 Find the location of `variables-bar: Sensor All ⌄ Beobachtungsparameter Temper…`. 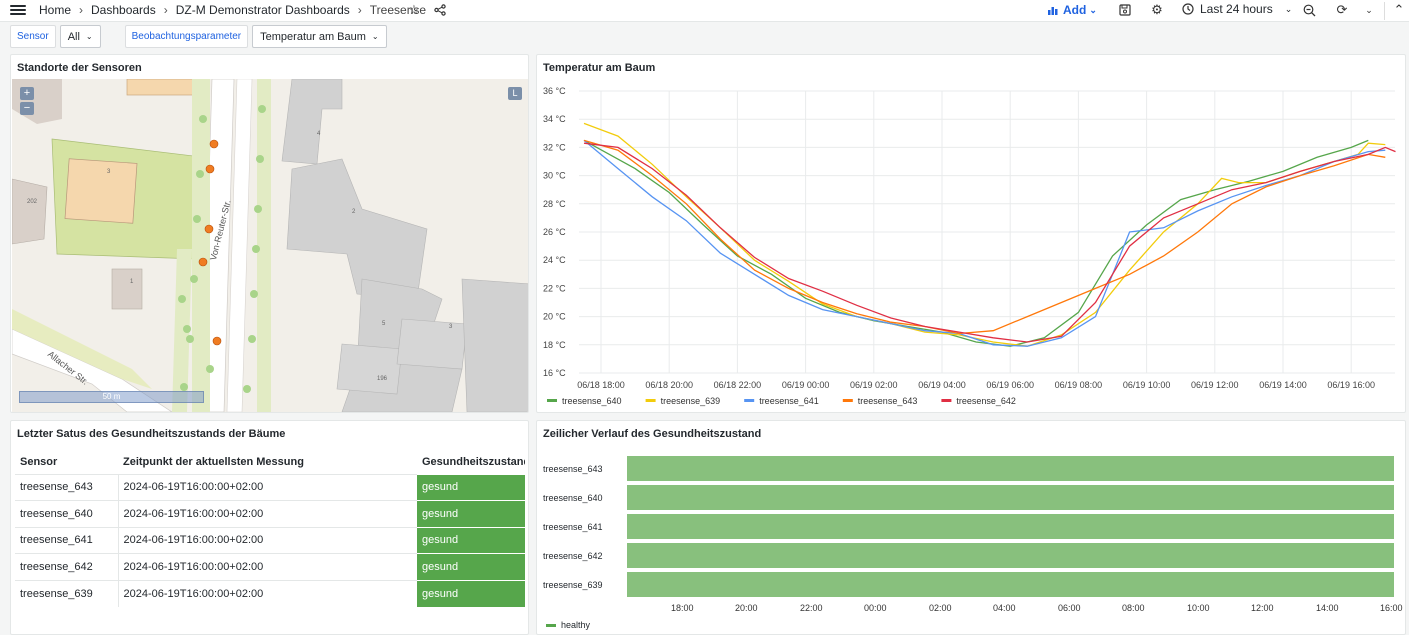

variables-bar: Sensor All ⌄ Beobachtungsparameter Temper… is located at coordinates (198, 36).